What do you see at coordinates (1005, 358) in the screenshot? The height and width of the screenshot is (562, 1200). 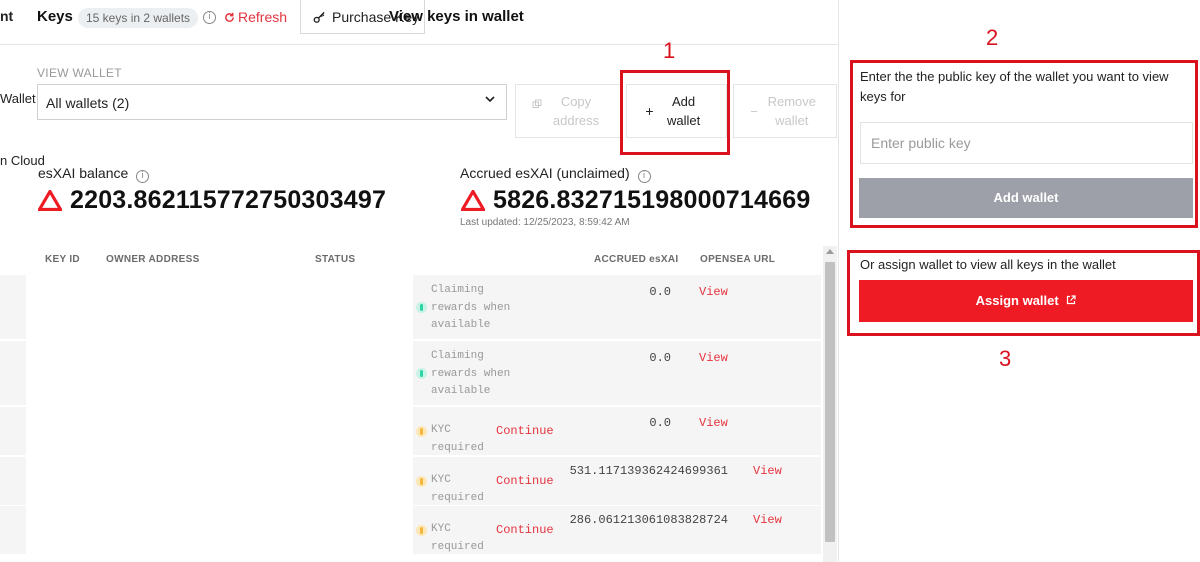 I see `annotation-number-3: 3` at bounding box center [1005, 358].